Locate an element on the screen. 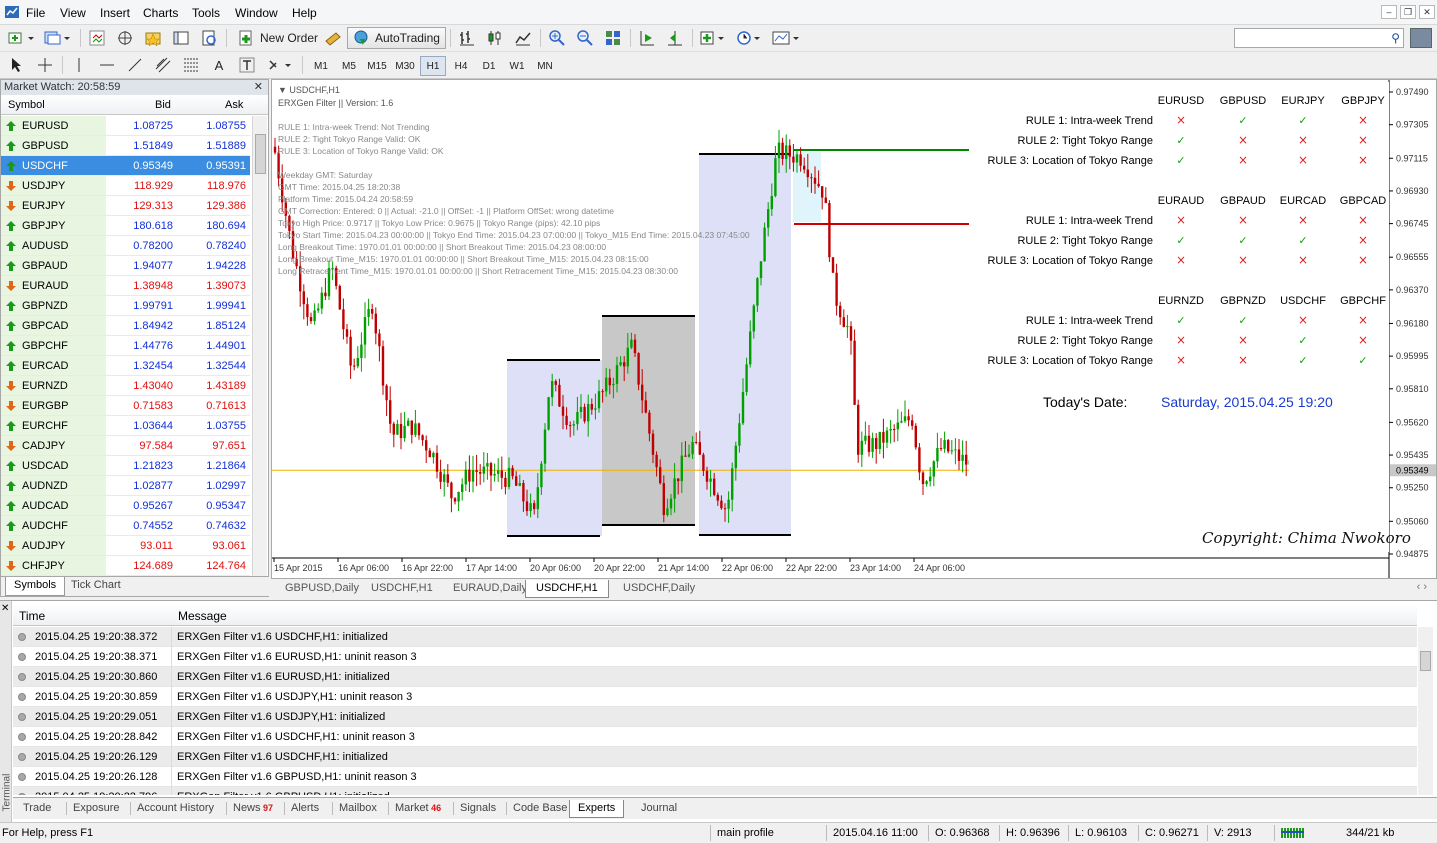 The image size is (1437, 843). terminal-tab-trade: Trade is located at coordinates (37, 809).